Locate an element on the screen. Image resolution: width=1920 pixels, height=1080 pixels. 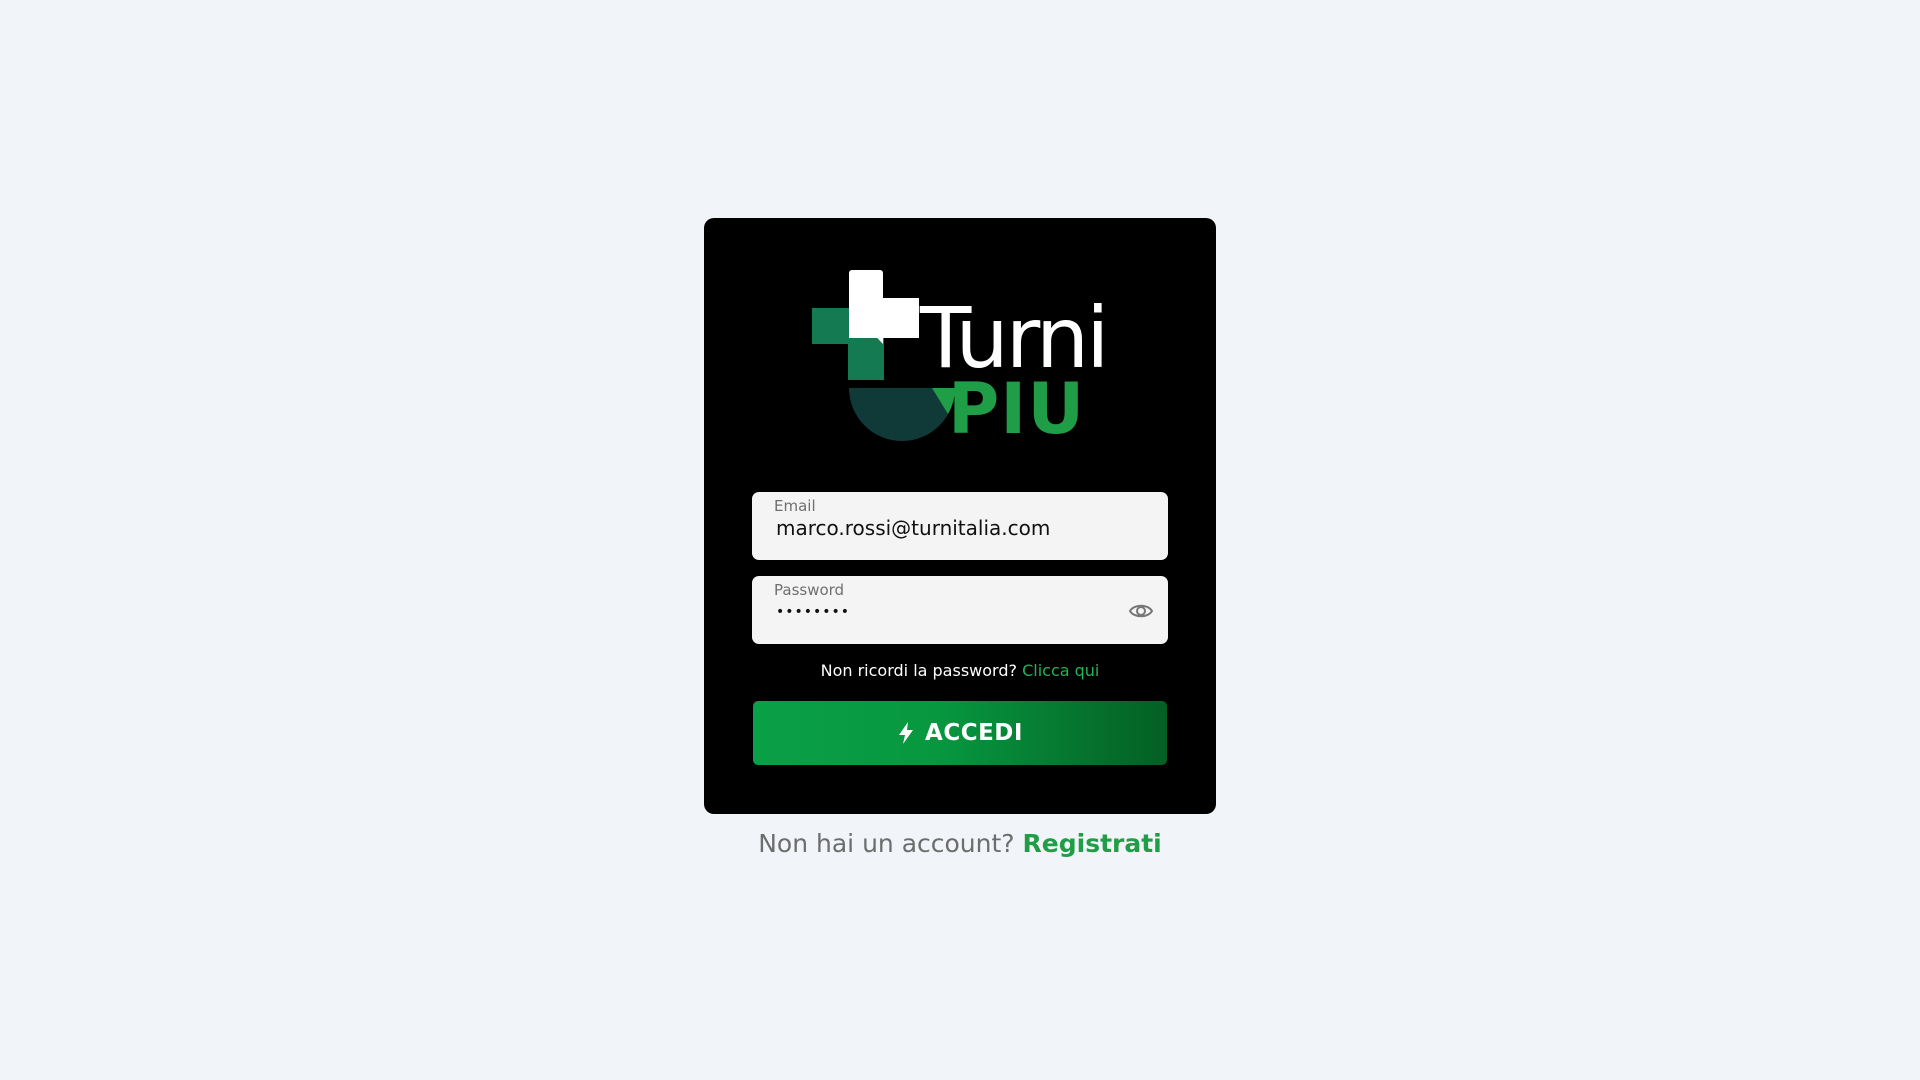
password-label: Password is located at coordinates (809, 590).